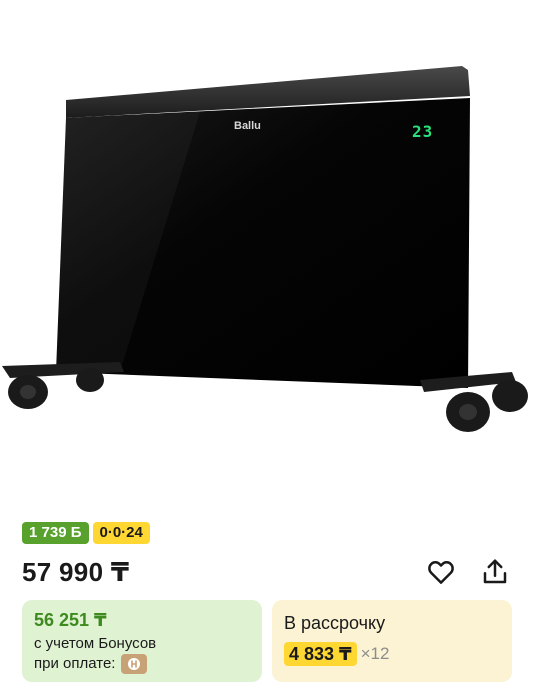 The image size is (534, 699). Describe the element at coordinates (95, 643) in the screenshot. I see `bonus-note: с учетом Бонусов` at that location.